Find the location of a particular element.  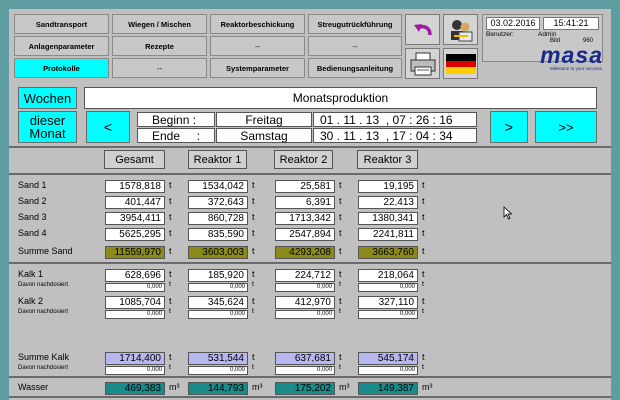

logo-wordmark: masa is located at coordinates (571, 55).